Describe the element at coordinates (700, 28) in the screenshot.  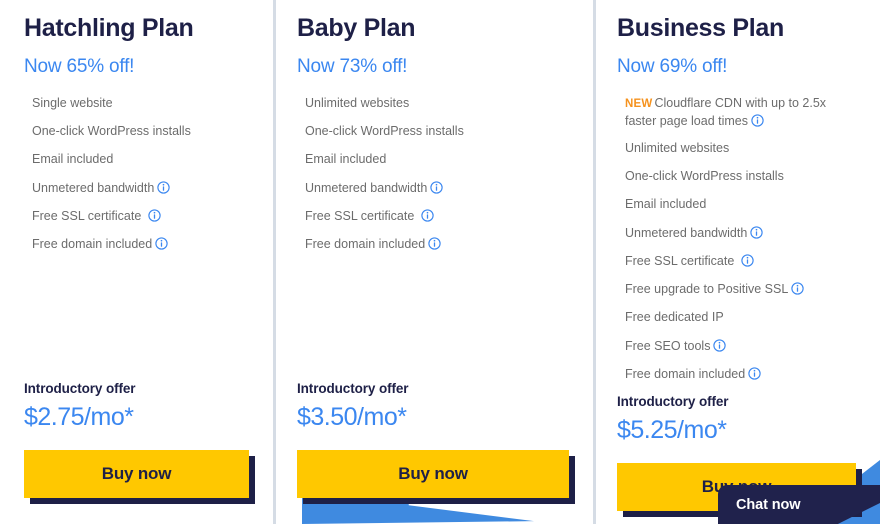
I see `plan-title: Business Plan` at that location.